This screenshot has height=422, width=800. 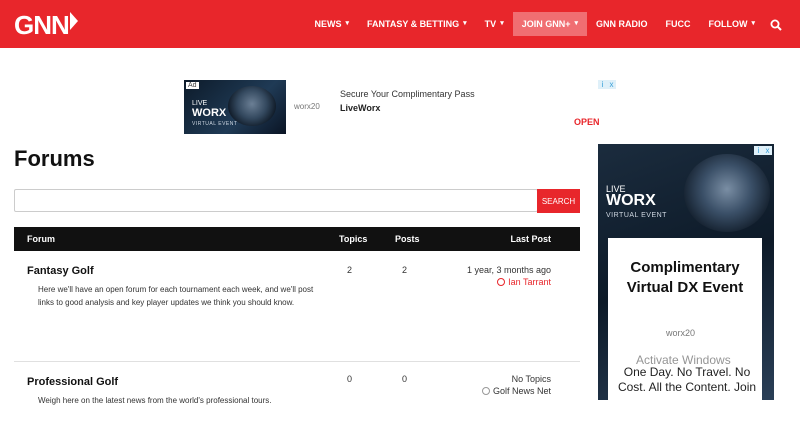 I want to click on ad-image-worx-text: WORX, so click(x=209, y=113).